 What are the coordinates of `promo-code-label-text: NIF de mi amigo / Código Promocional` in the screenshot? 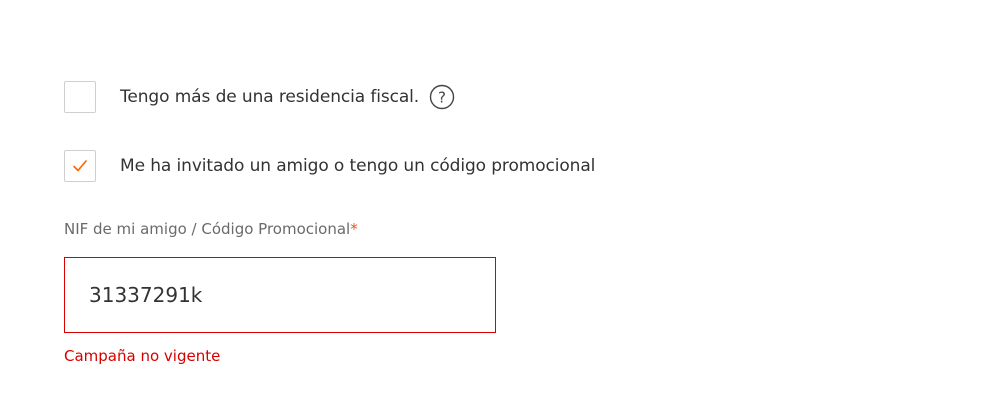 It's located at (207, 229).